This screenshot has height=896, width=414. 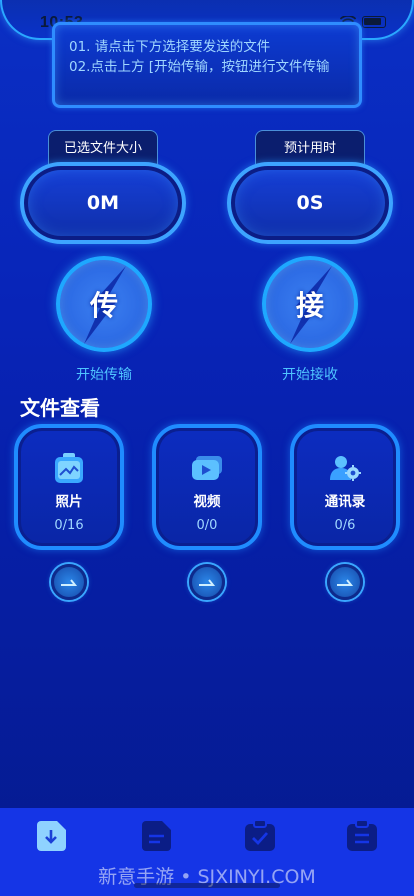 What do you see at coordinates (69, 487) in the screenshot?
I see `photos-card: 照片 0/16` at bounding box center [69, 487].